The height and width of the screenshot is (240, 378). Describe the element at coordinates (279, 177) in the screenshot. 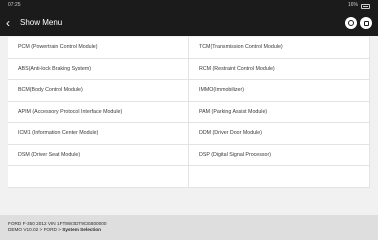

I see `menu-item-empty-right` at that location.